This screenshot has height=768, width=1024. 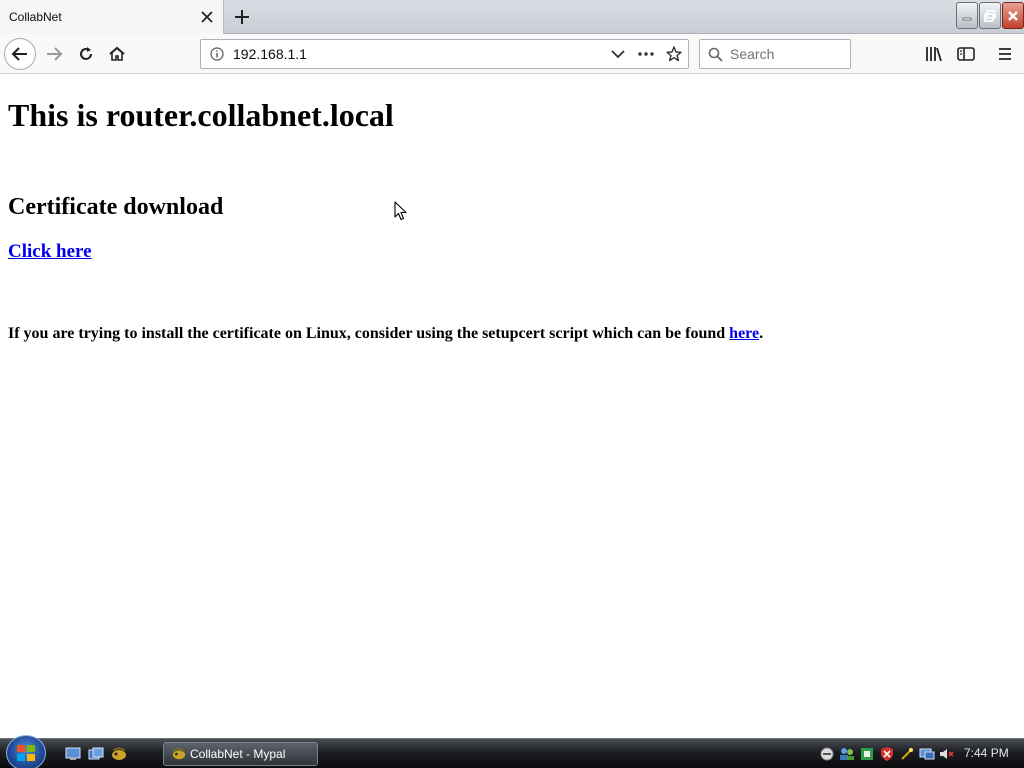 What do you see at coordinates (947, 754) in the screenshot?
I see `volume-muted-icon` at bounding box center [947, 754].